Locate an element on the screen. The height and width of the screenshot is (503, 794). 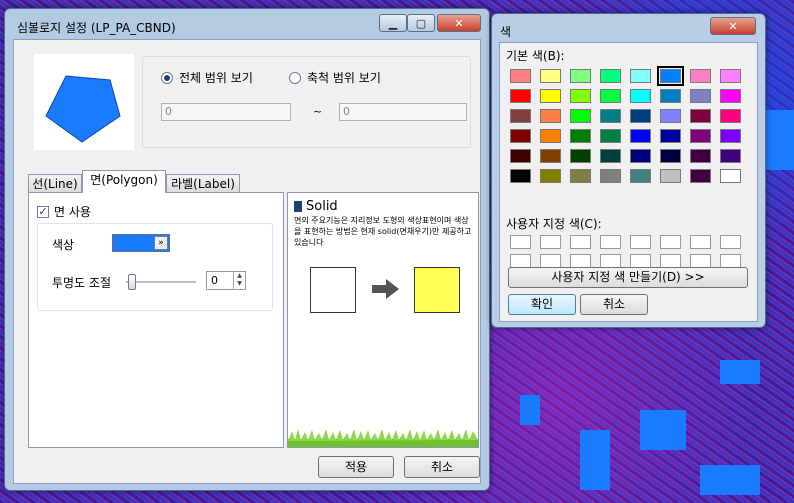
ok-button: 확인 is located at coordinates (542, 304).